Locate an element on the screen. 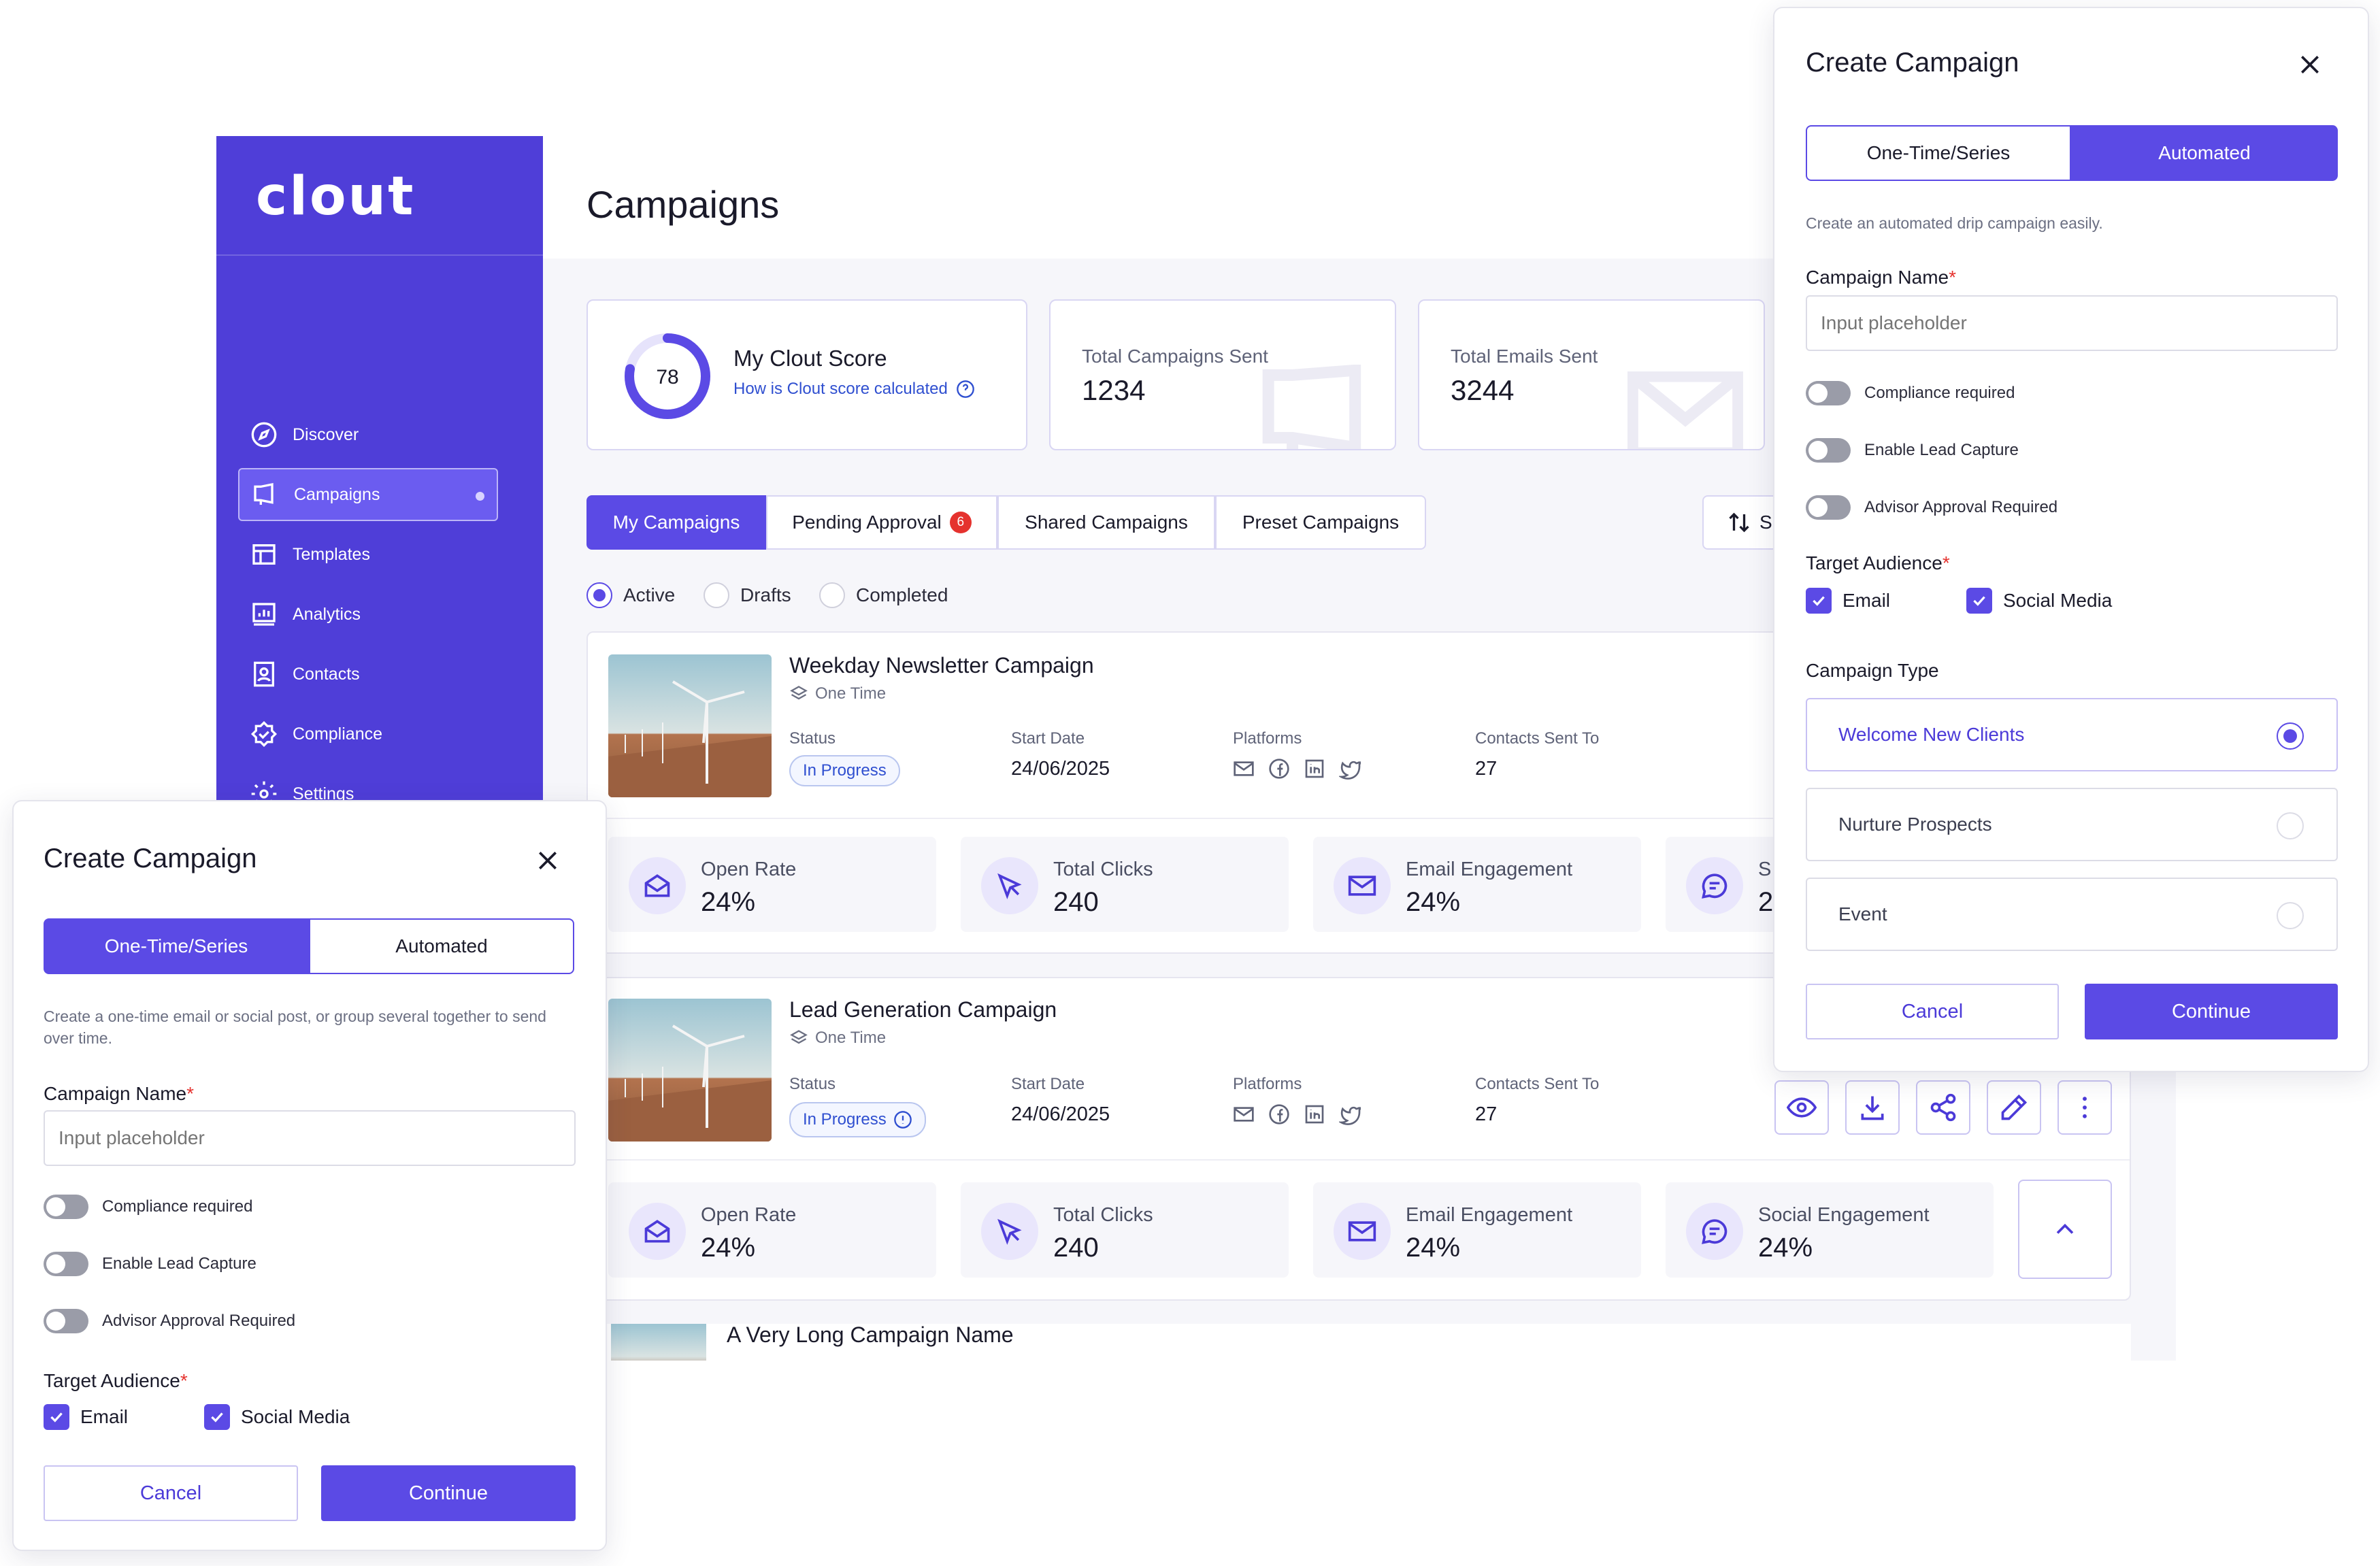 The image size is (2380, 1566). campaign-type-nurture-prospects: Nurture Prospects is located at coordinates (2072, 824).